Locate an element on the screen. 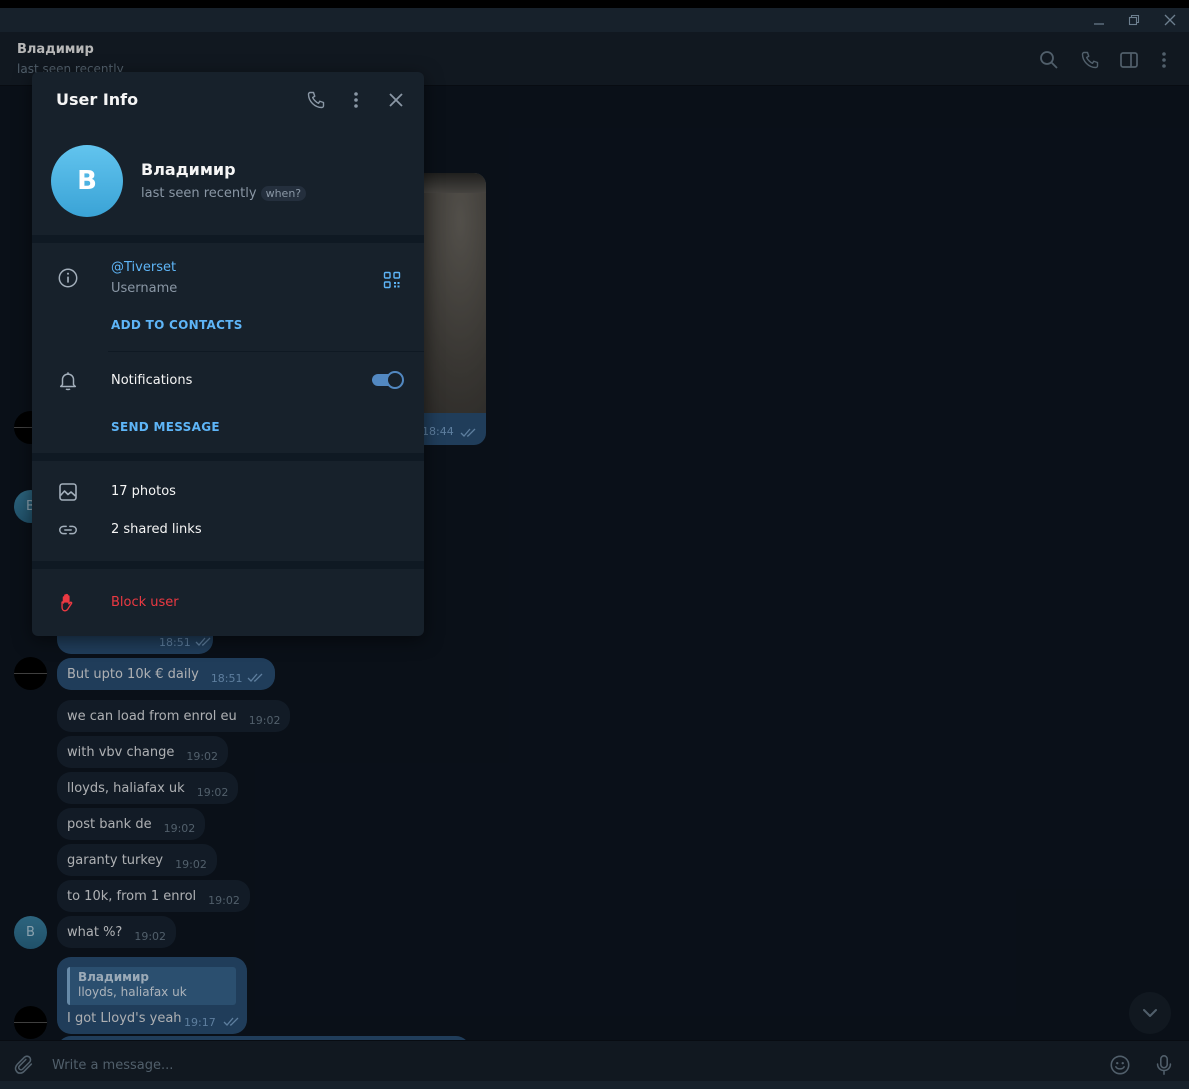 The image size is (1189, 1089). panel-more-button is located at coordinates (356, 100).